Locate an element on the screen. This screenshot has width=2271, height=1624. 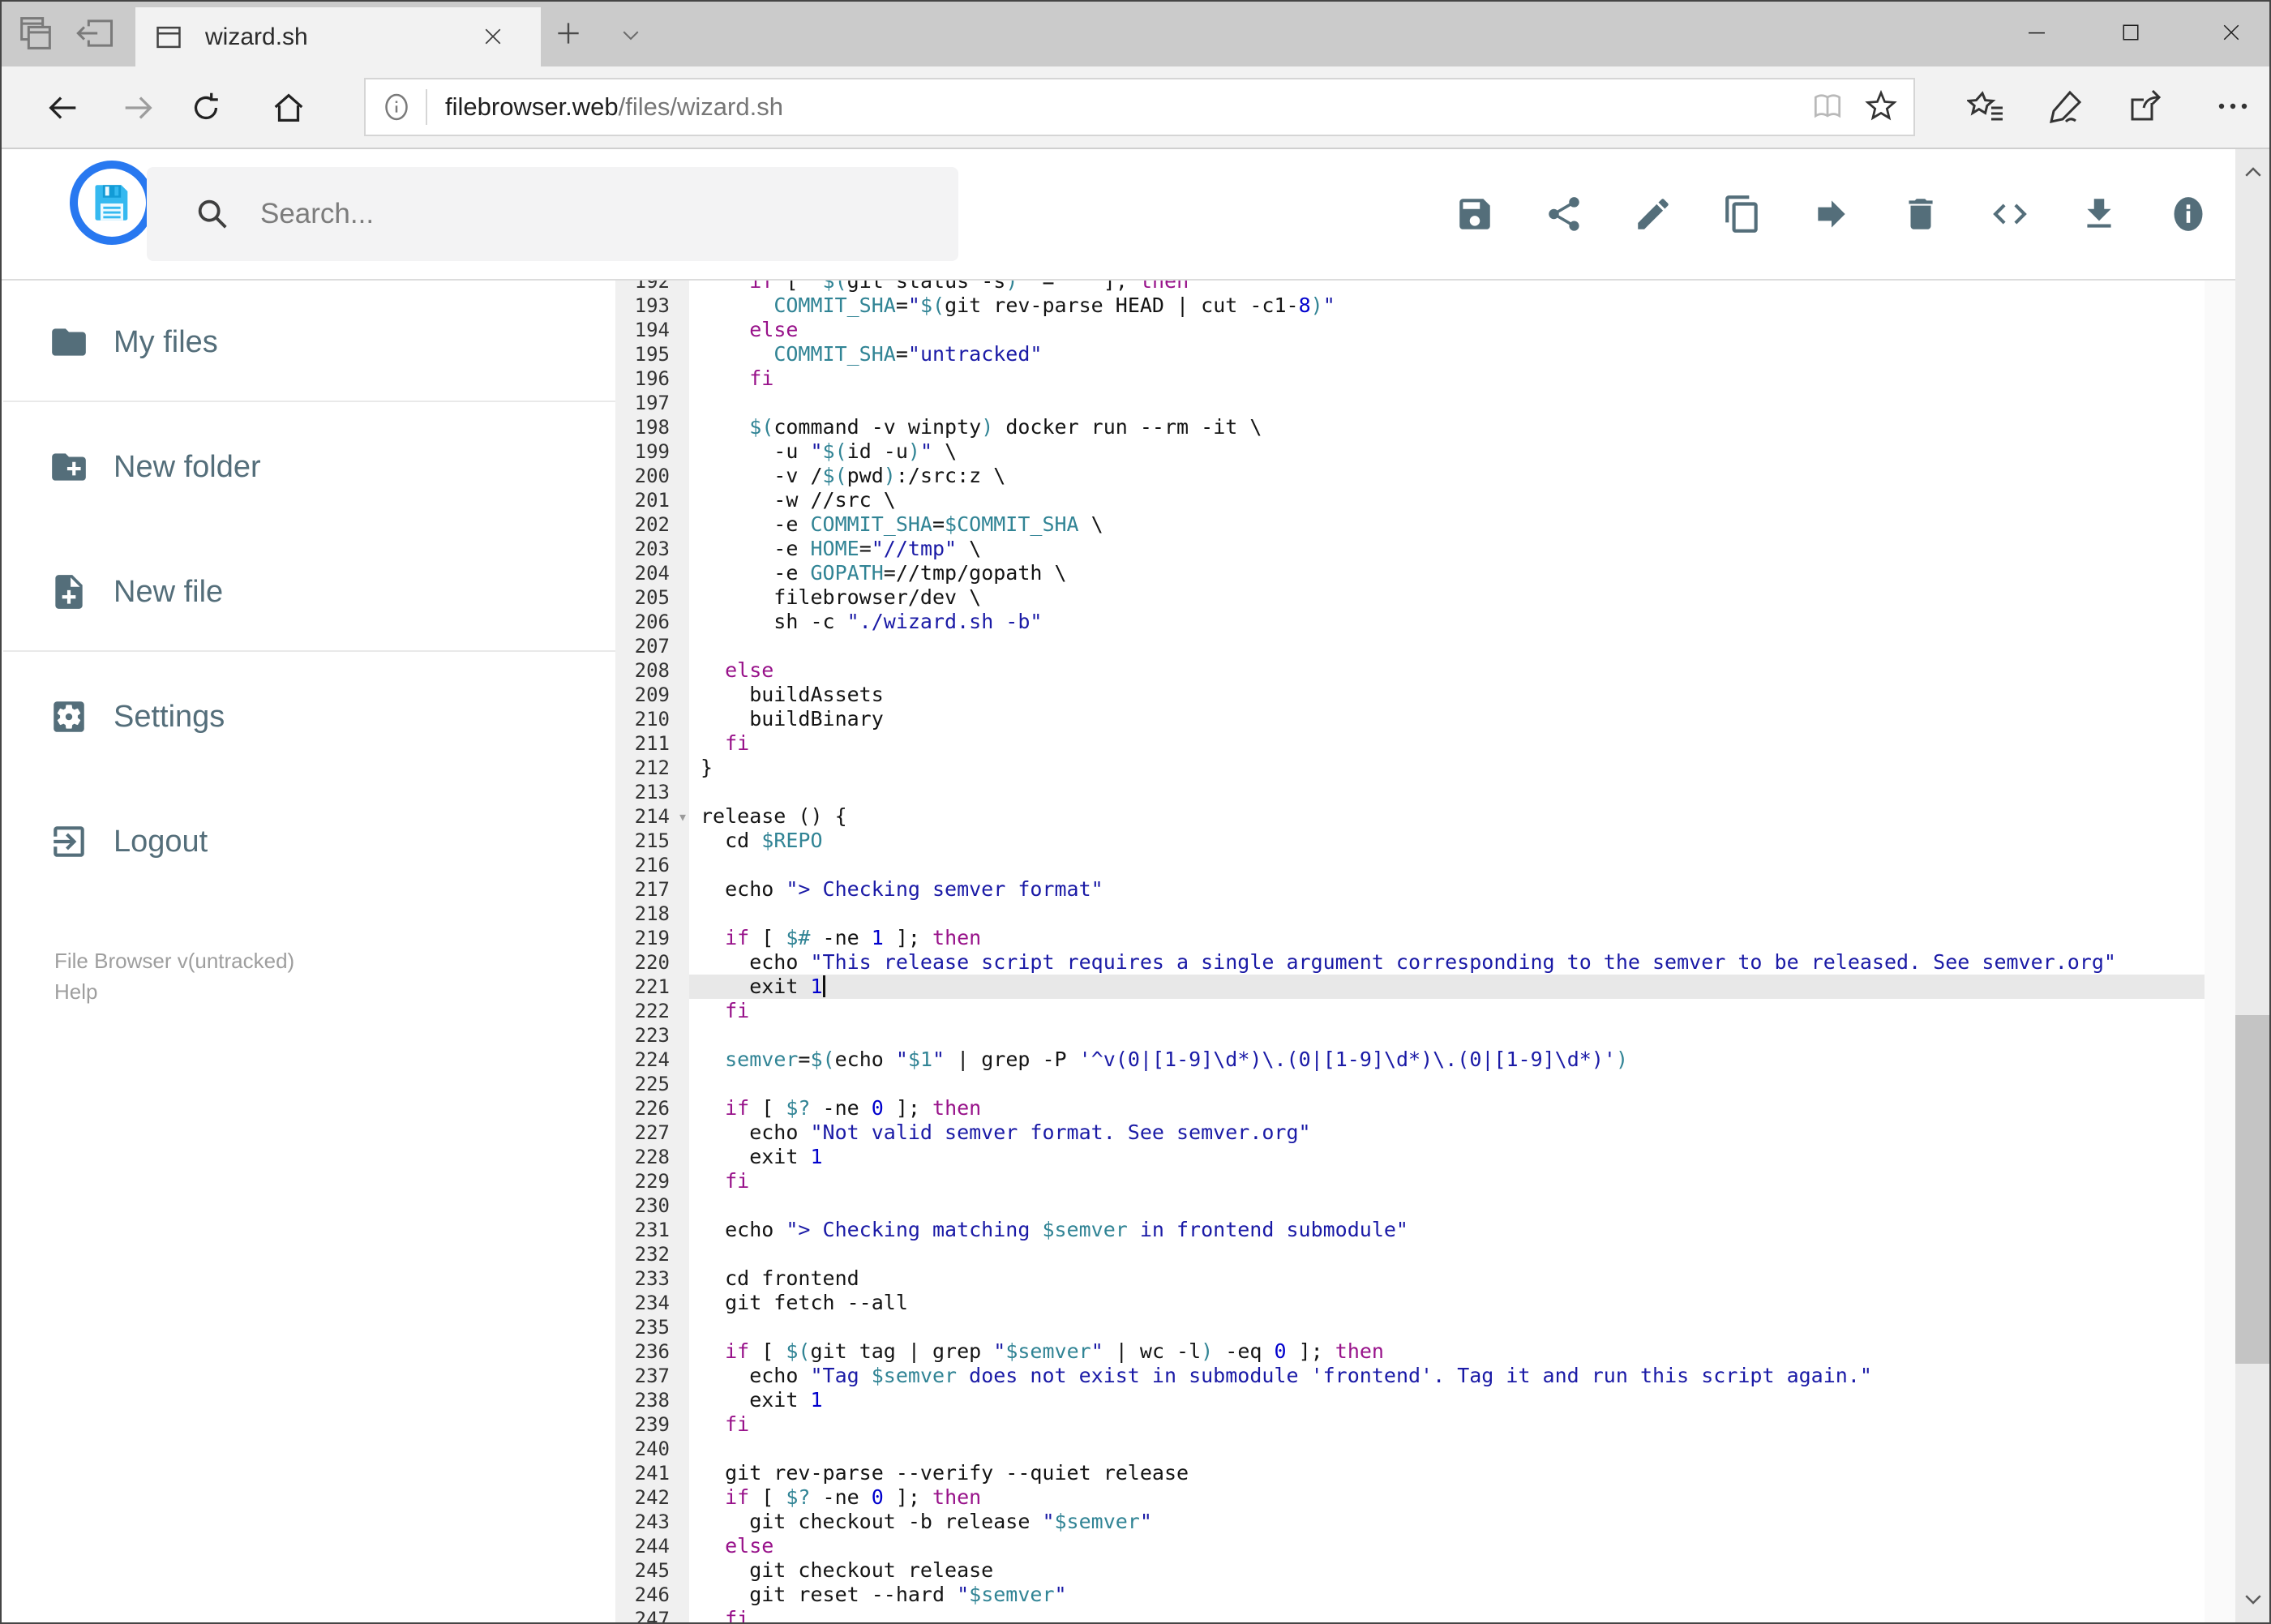
page-scrollbar is located at coordinates (2252, 885).